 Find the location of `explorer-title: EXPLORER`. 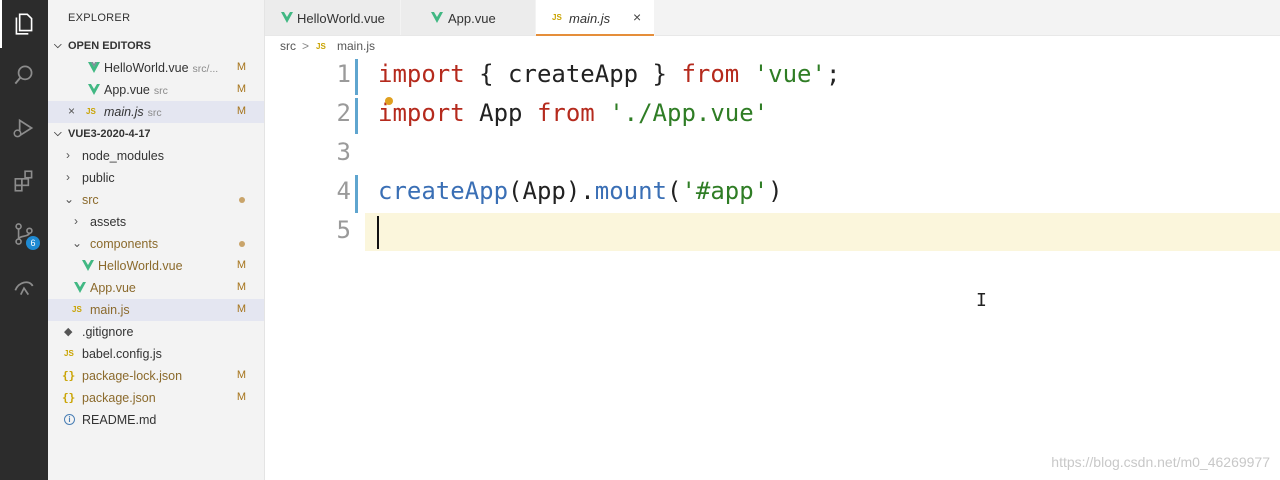

explorer-title: EXPLORER is located at coordinates (99, 18).